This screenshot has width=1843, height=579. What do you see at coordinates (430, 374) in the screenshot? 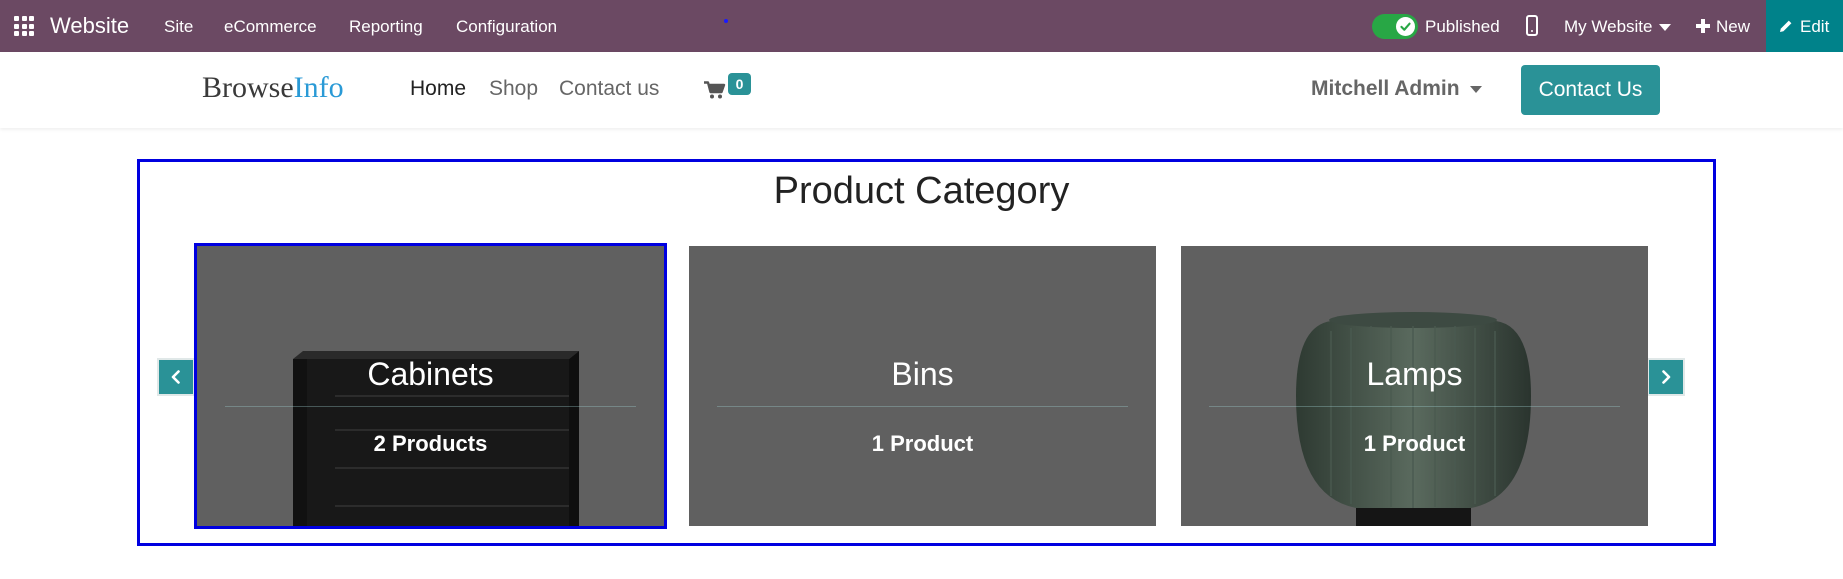
I see `category-name: Cabinets` at bounding box center [430, 374].